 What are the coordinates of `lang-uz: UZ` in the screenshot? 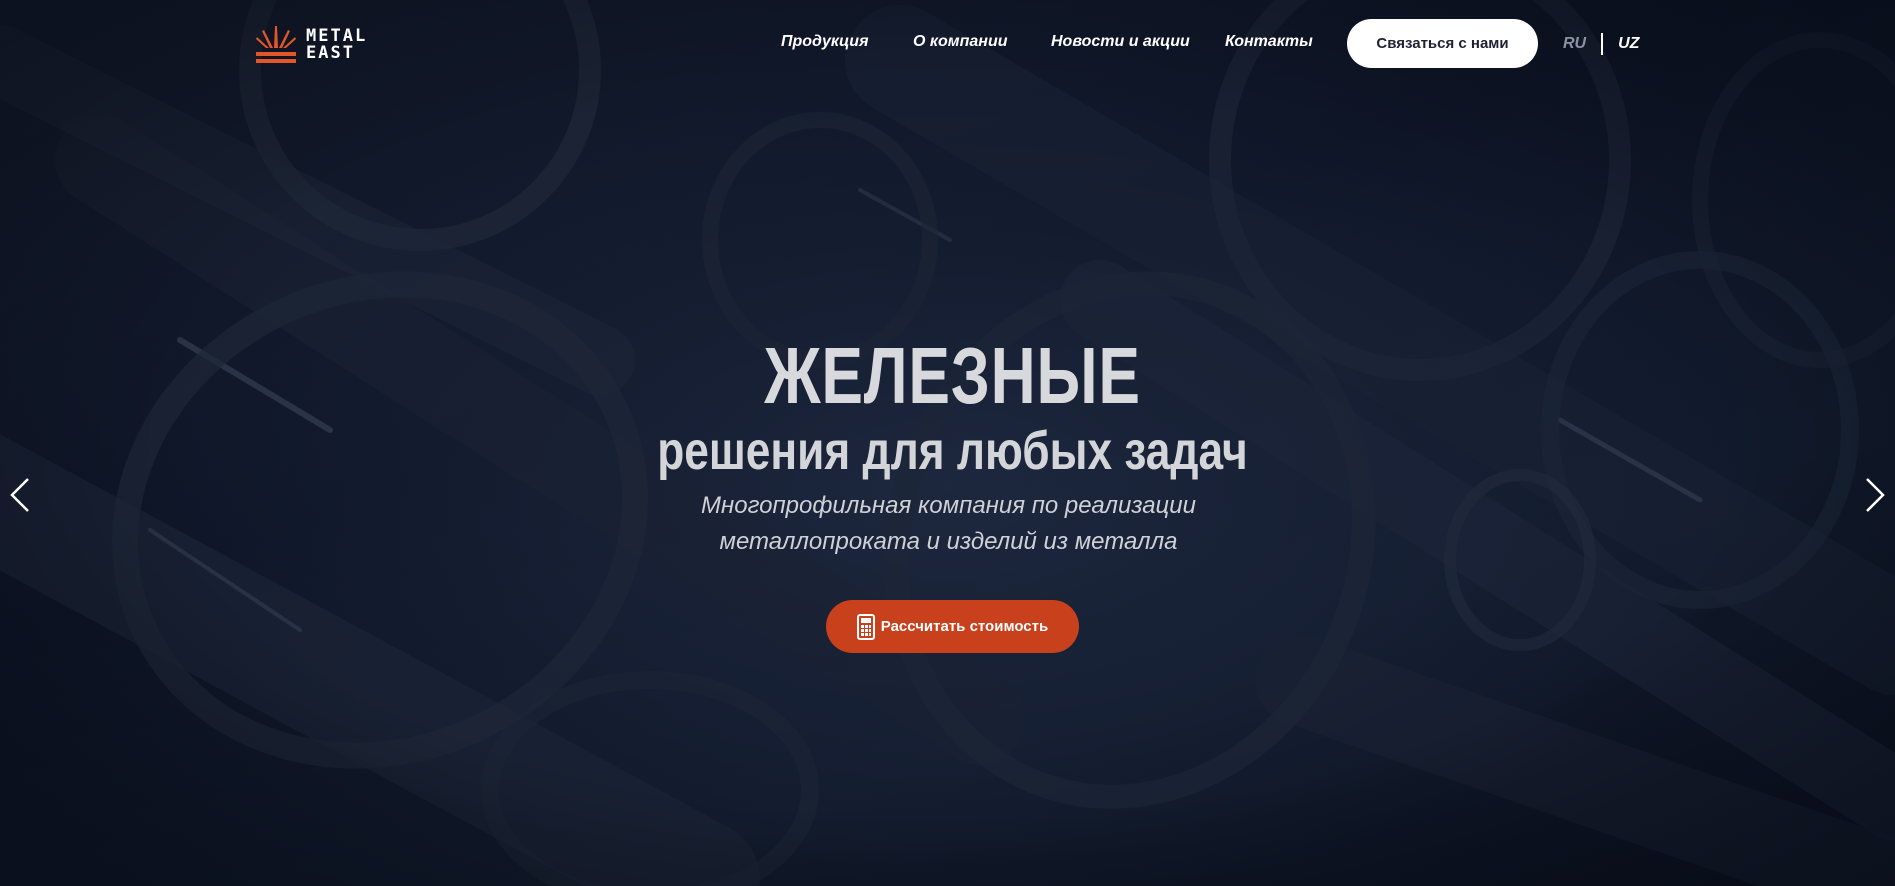 It's located at (1628, 44).